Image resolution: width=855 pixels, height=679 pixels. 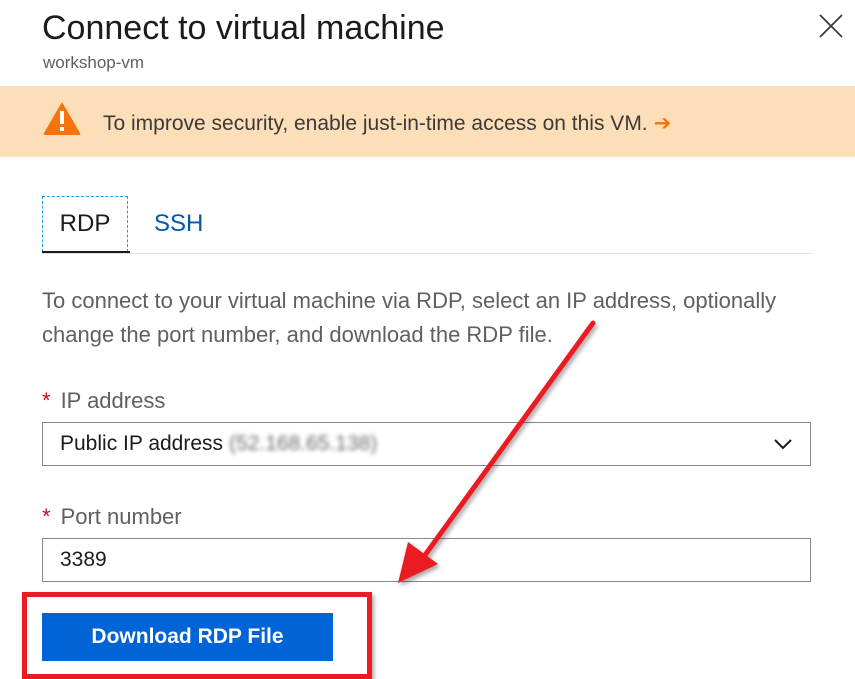 I want to click on ip-address-label-text: IP address, so click(x=113, y=400).